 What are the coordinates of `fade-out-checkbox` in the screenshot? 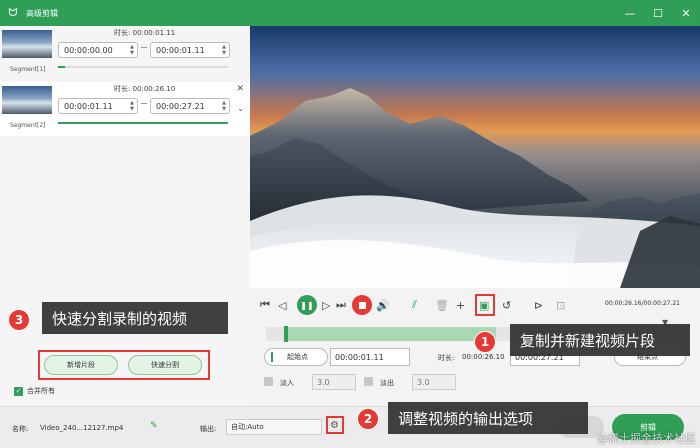 It's located at (368, 381).